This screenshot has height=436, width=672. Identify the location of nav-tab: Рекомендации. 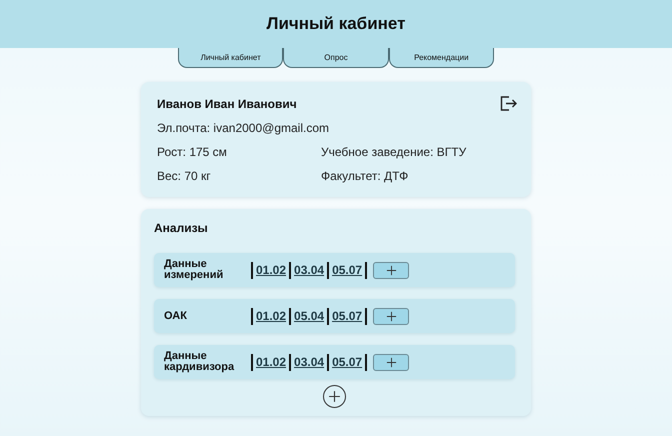
(441, 58).